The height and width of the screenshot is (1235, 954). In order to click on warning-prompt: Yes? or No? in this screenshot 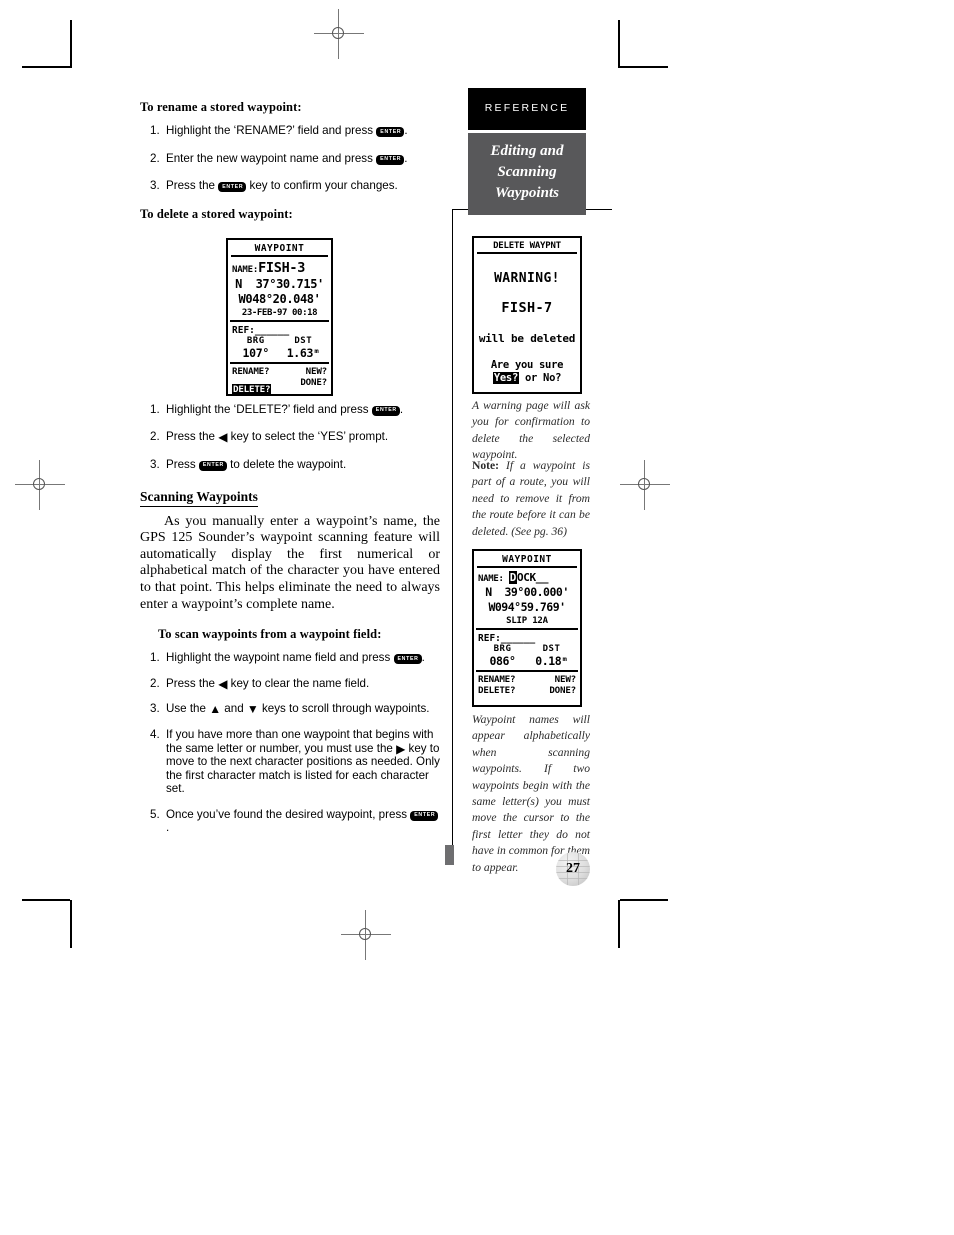, I will do `click(527, 378)`.